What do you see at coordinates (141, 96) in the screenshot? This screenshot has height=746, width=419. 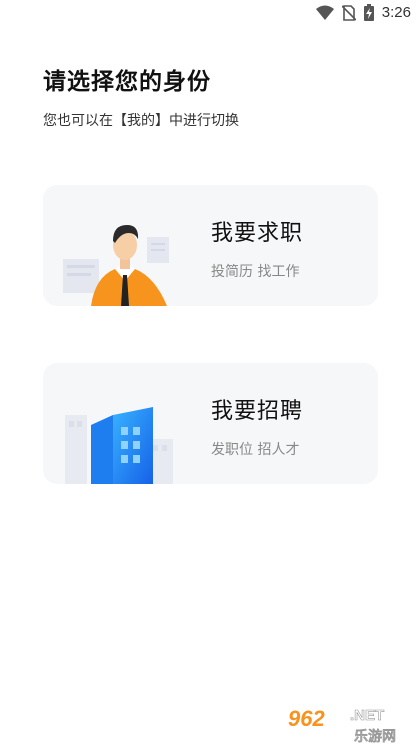 I see `header: 请选择您的身份 您也可以在【我的】中进行切换` at bounding box center [141, 96].